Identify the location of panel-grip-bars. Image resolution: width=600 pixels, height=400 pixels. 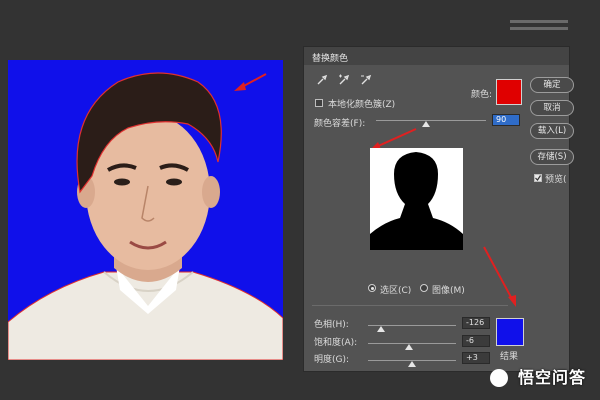
(539, 26).